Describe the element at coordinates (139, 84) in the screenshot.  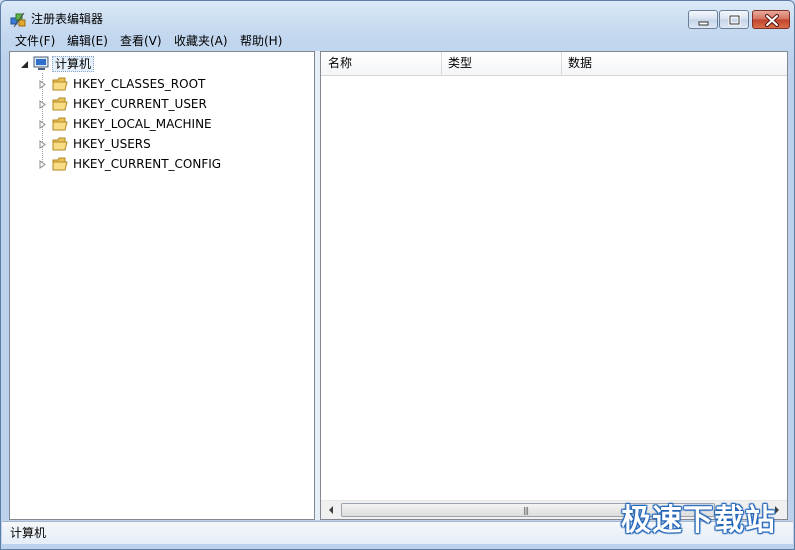
I see `tree-item-label: HKEY_CLASSES_ROOT` at that location.